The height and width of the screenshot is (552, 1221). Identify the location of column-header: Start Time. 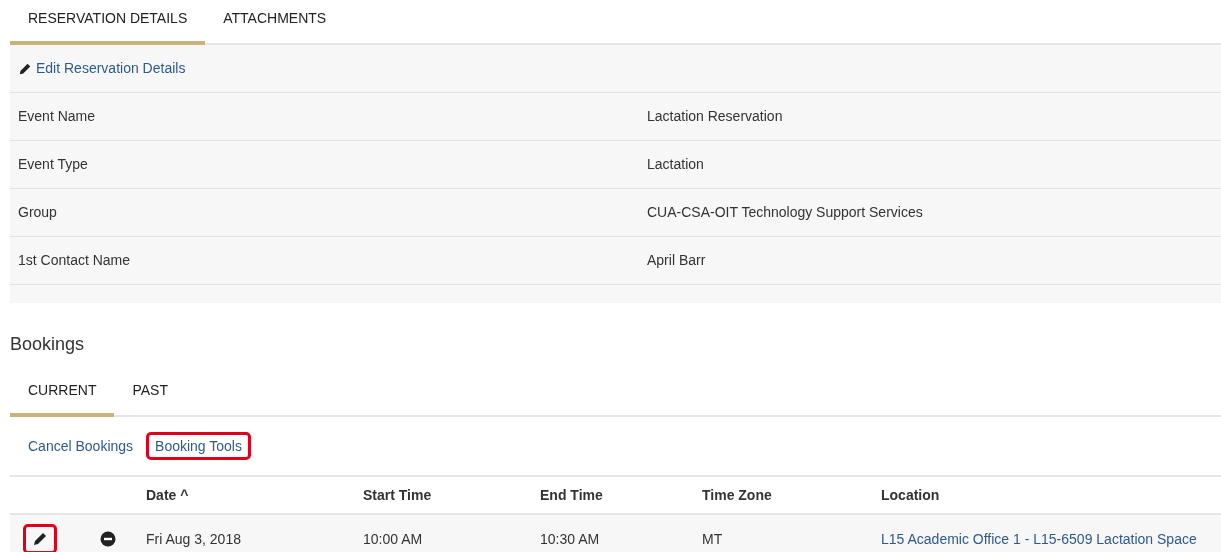
(397, 494).